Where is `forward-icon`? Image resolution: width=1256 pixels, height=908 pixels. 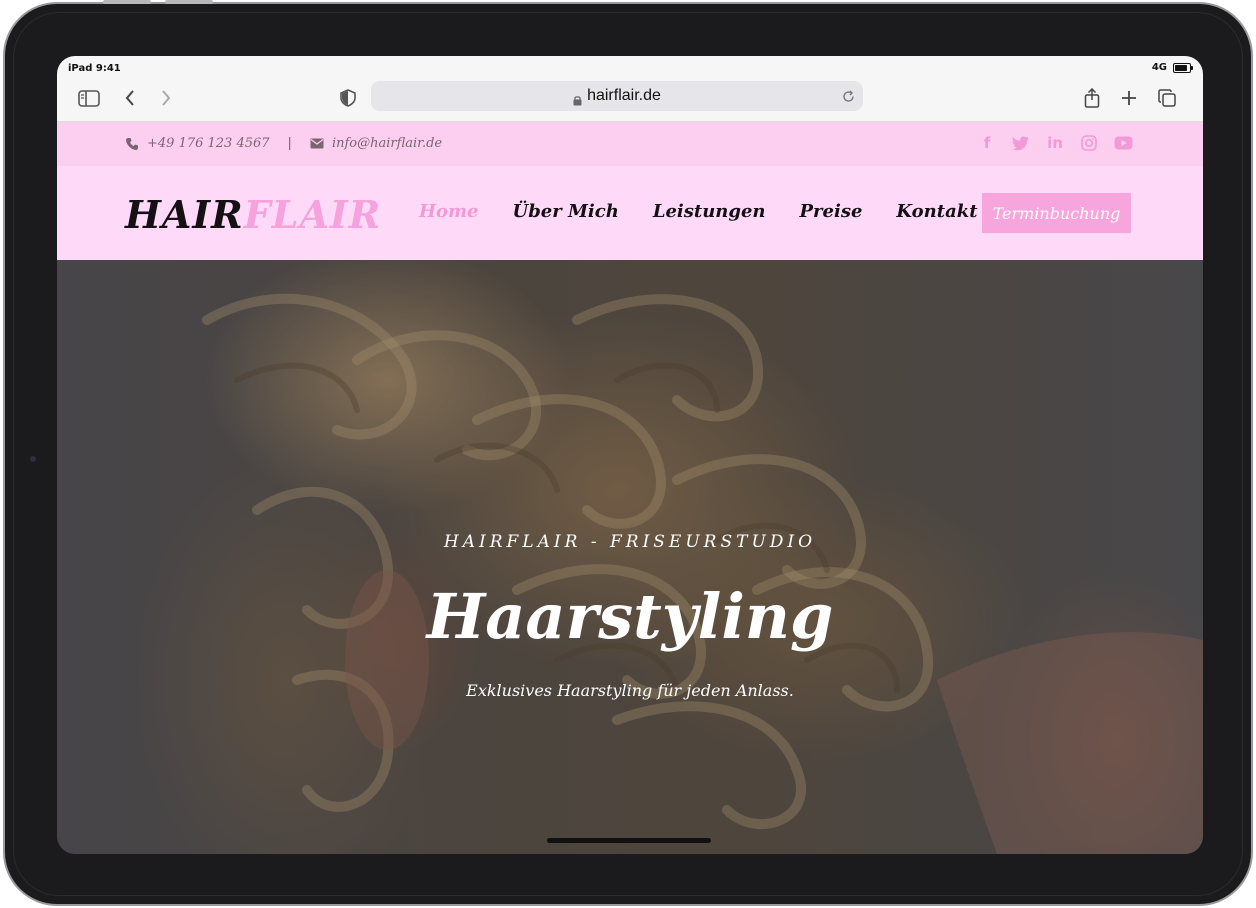
forward-icon is located at coordinates (166, 98).